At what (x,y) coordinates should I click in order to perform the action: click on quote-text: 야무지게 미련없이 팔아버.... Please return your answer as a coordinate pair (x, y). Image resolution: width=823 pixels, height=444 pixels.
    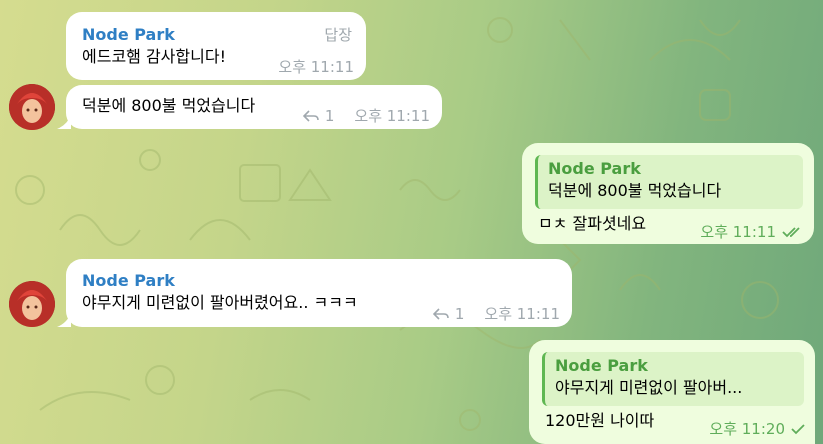
    Looking at the image, I should click on (649, 387).